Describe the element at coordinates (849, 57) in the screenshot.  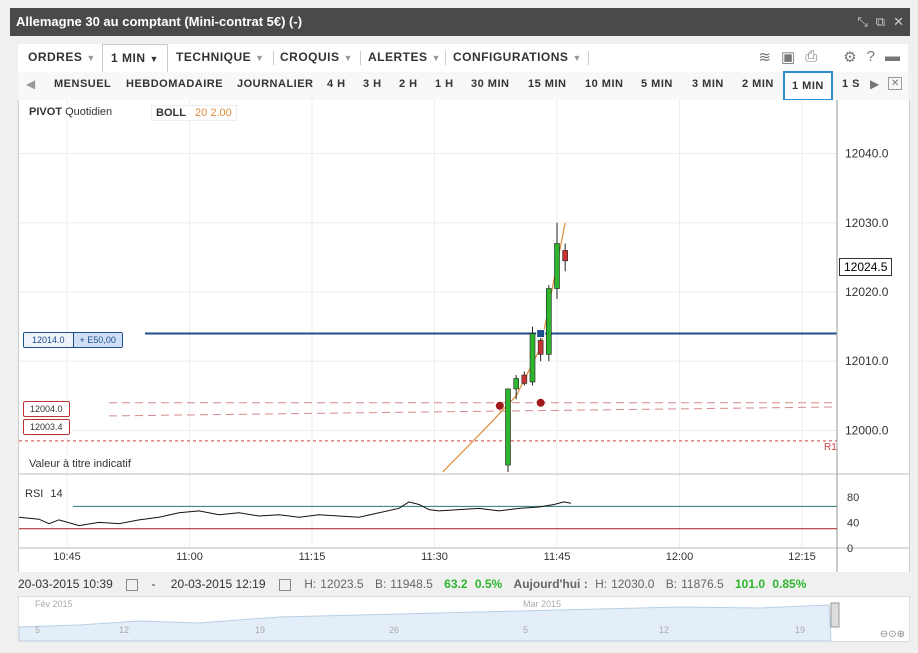
I see `gear-icon: ⚙` at that location.